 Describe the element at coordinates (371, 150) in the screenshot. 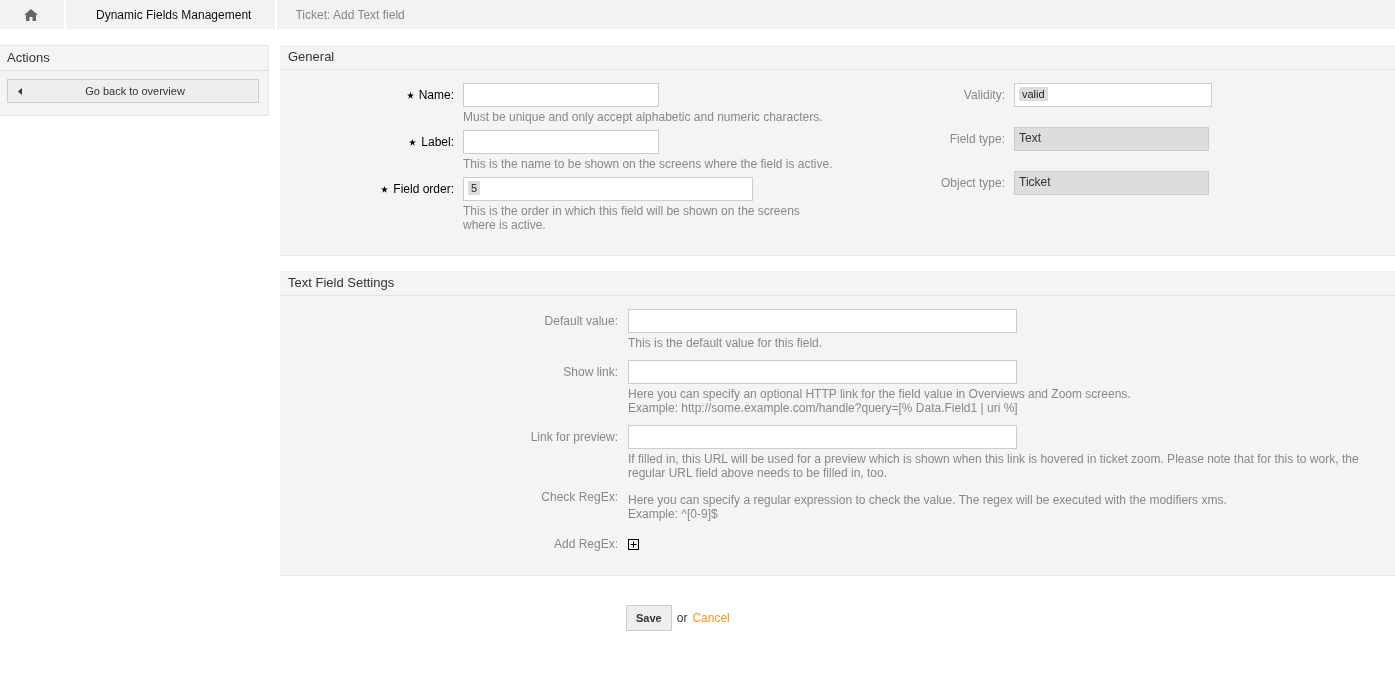

I see `field-label: Label:` at that location.